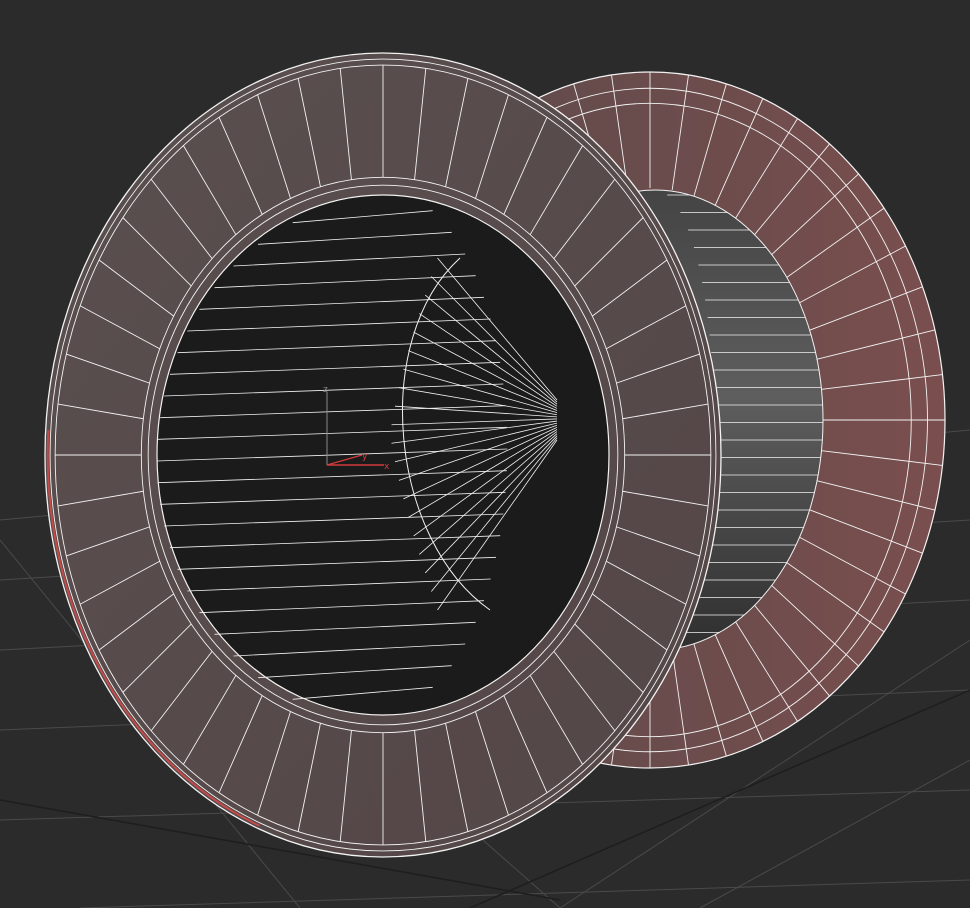  What do you see at coordinates (834, 833) in the screenshot?
I see `grid-line` at bounding box center [834, 833].